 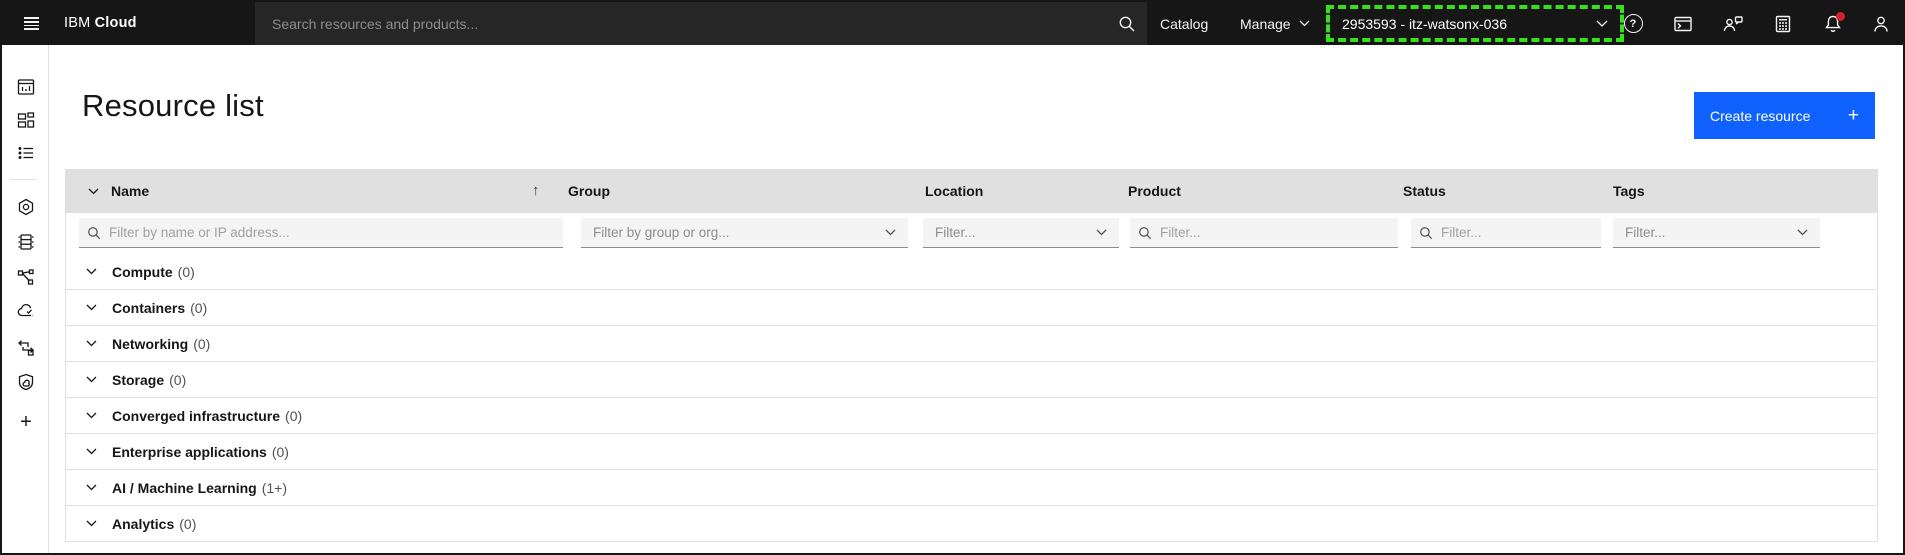 I want to click on table-row-enterprise-applications: Enterprise applications (0), so click(x=971, y=452).